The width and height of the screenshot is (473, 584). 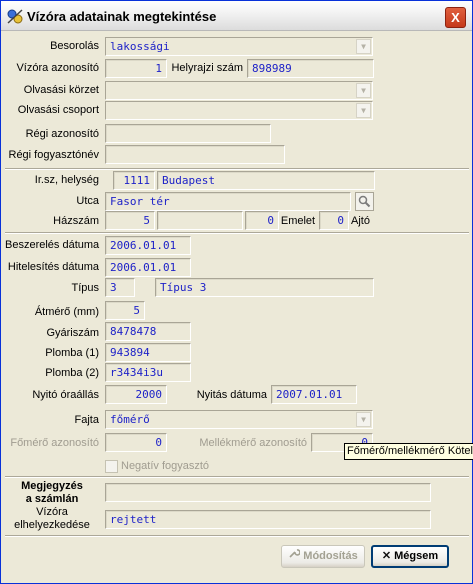 I want to click on megjegyzes-label: Megjegyzés a számlán, so click(x=52, y=493).